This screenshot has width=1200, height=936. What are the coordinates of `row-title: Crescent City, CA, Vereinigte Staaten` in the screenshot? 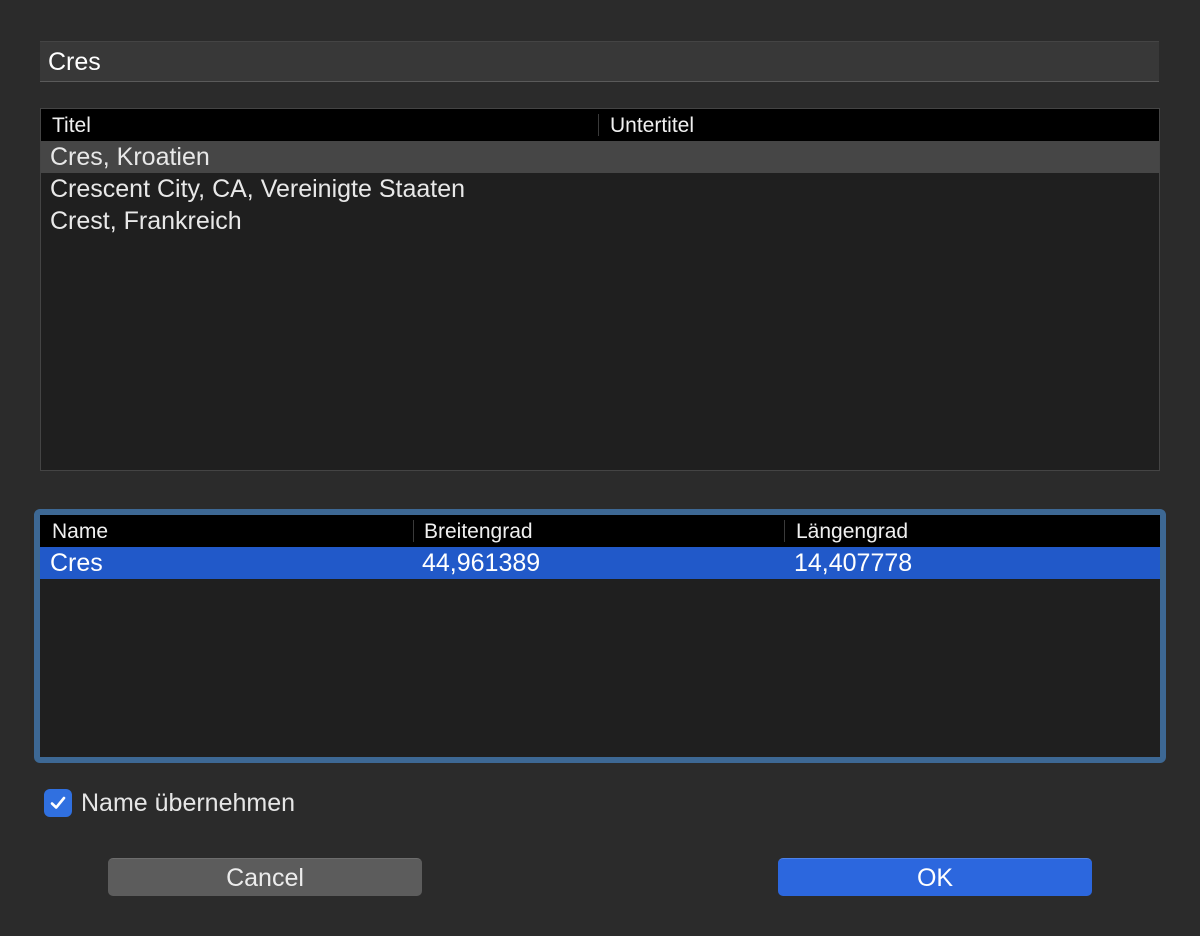 It's located at (258, 189).